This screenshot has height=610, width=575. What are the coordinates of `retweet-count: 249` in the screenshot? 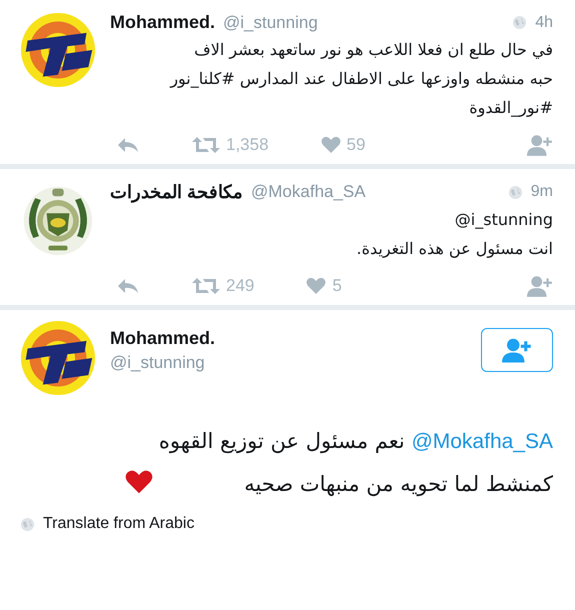 It's located at (240, 286).